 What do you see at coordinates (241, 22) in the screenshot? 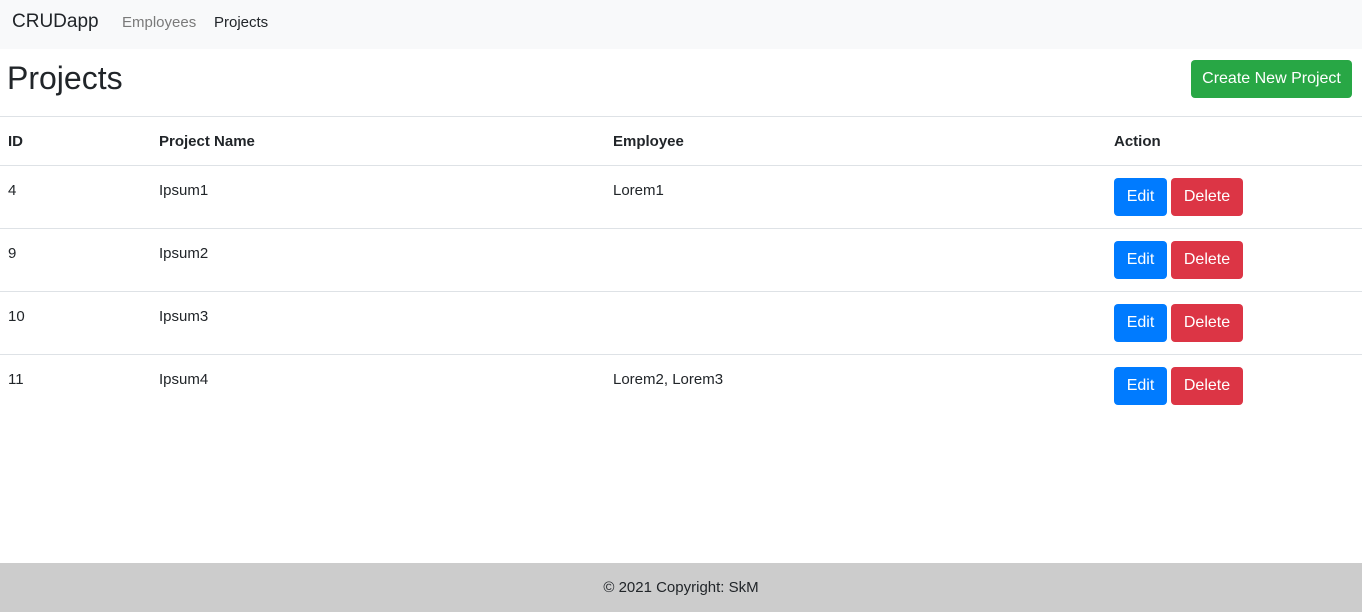
I see `nav-link-projects: Projects` at bounding box center [241, 22].